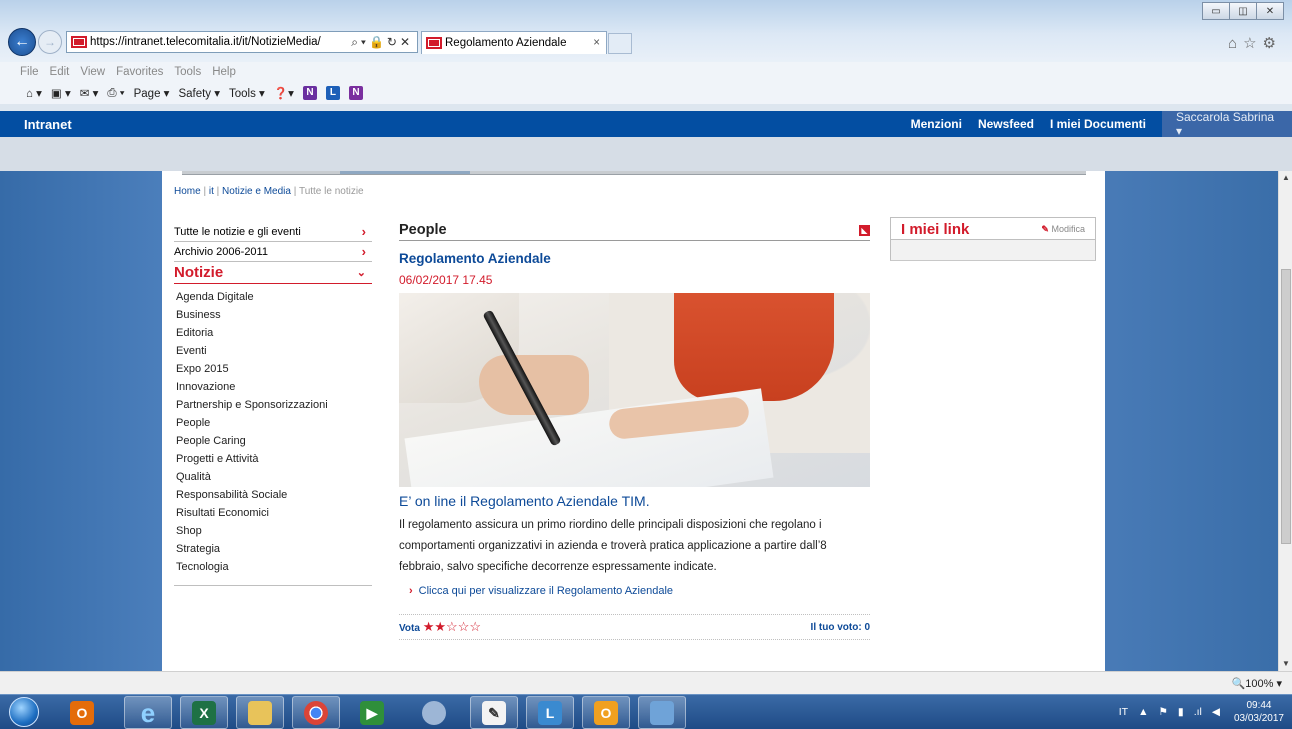 The width and height of the screenshot is (1292, 729). What do you see at coordinates (260, 712) in the screenshot?
I see `file-explorer-icon` at bounding box center [260, 712].